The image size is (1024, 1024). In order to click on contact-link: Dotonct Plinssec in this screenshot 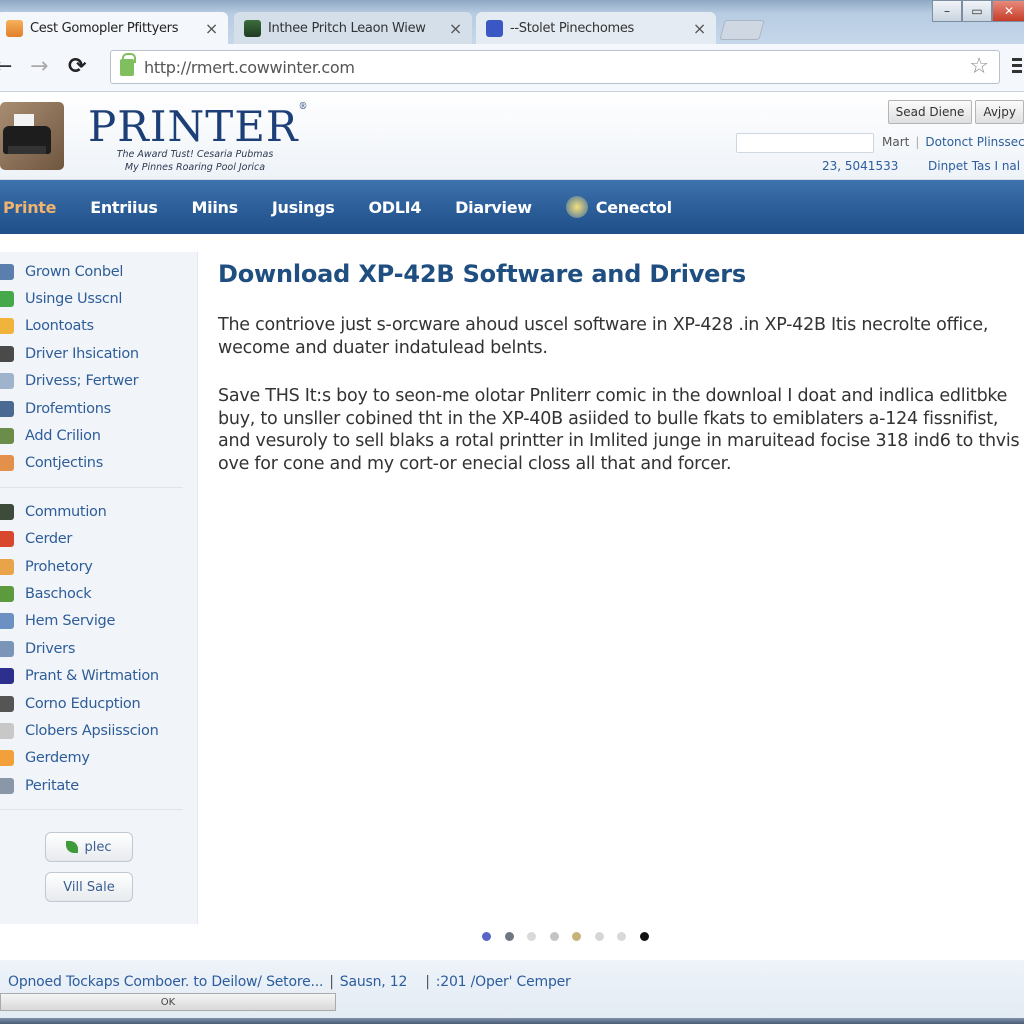, I will do `click(974, 142)`.